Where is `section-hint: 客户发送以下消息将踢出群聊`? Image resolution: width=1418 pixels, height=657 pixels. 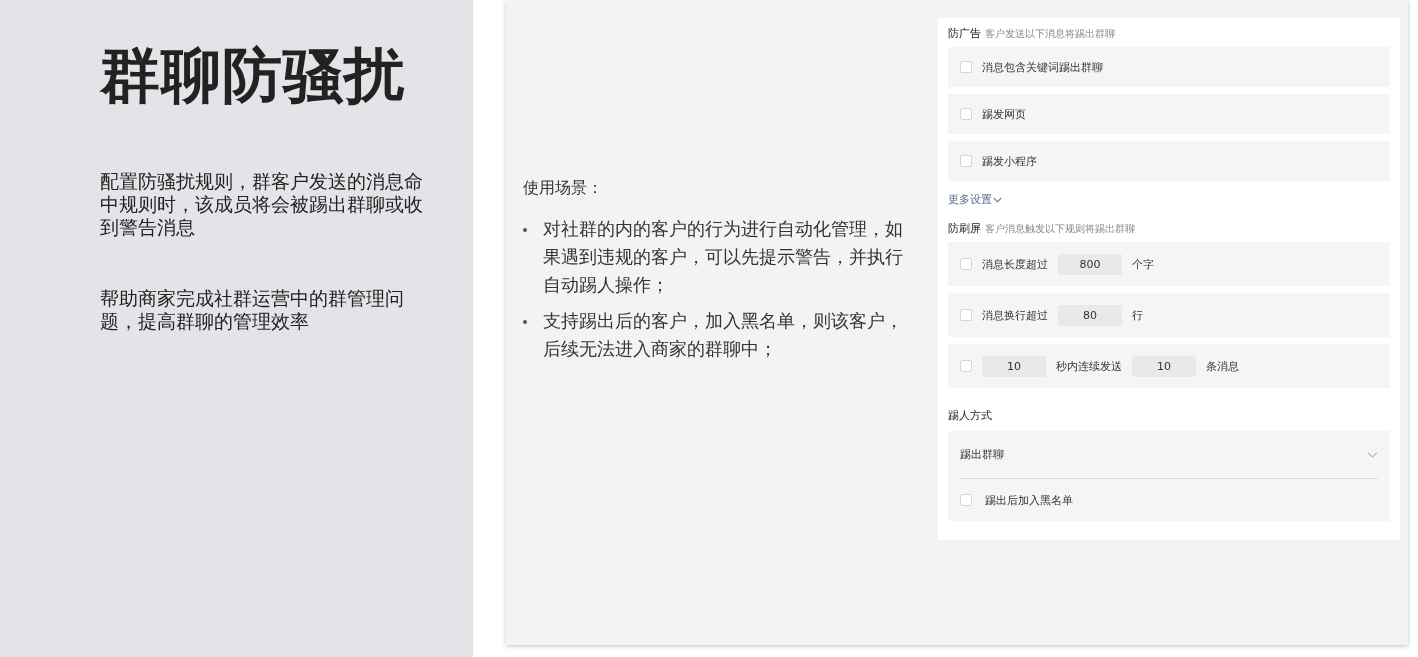
section-hint: 客户发送以下消息将踢出群聊 is located at coordinates (1050, 34).